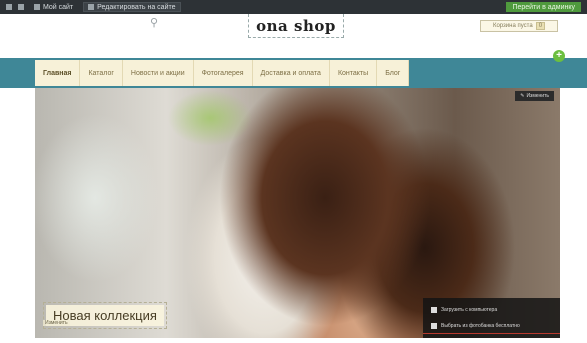 Image resolution: width=587 pixels, height=343 pixels. Describe the element at coordinates (434, 310) in the screenshot. I see `upload-icon` at that location.